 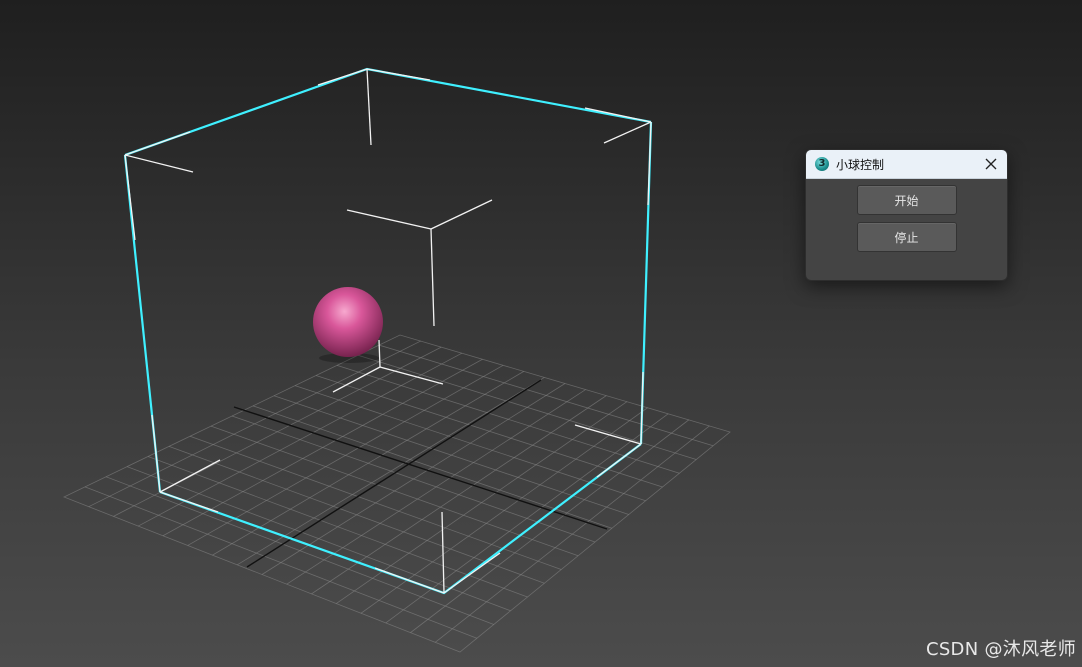 What do you see at coordinates (348, 325) in the screenshot?
I see `sphere` at bounding box center [348, 325].